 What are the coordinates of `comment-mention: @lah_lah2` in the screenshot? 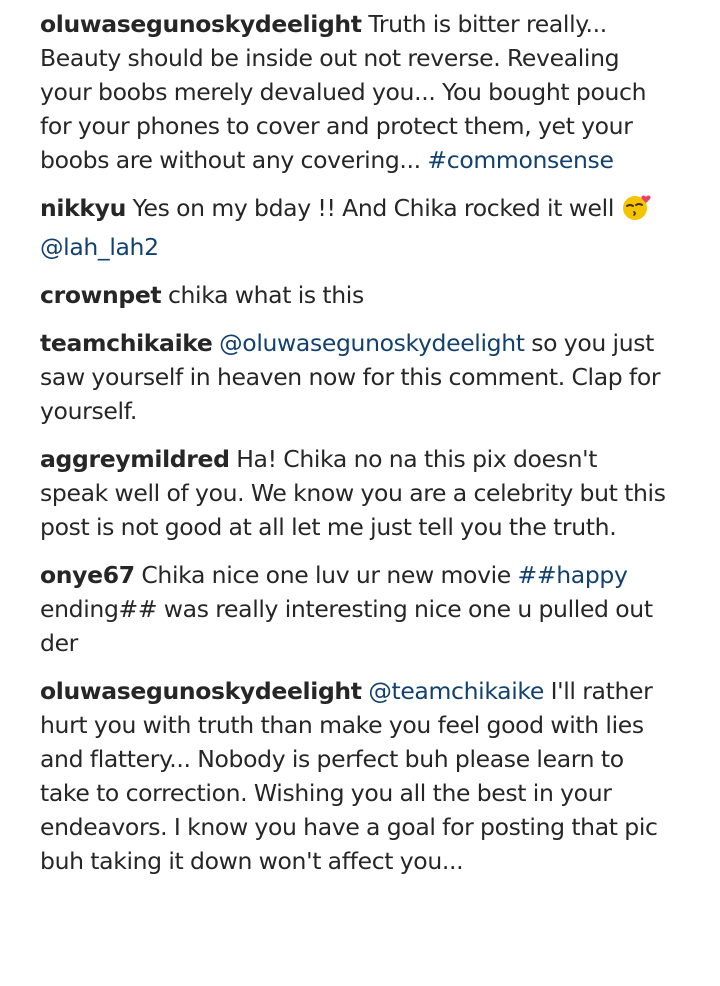 It's located at (99, 247).